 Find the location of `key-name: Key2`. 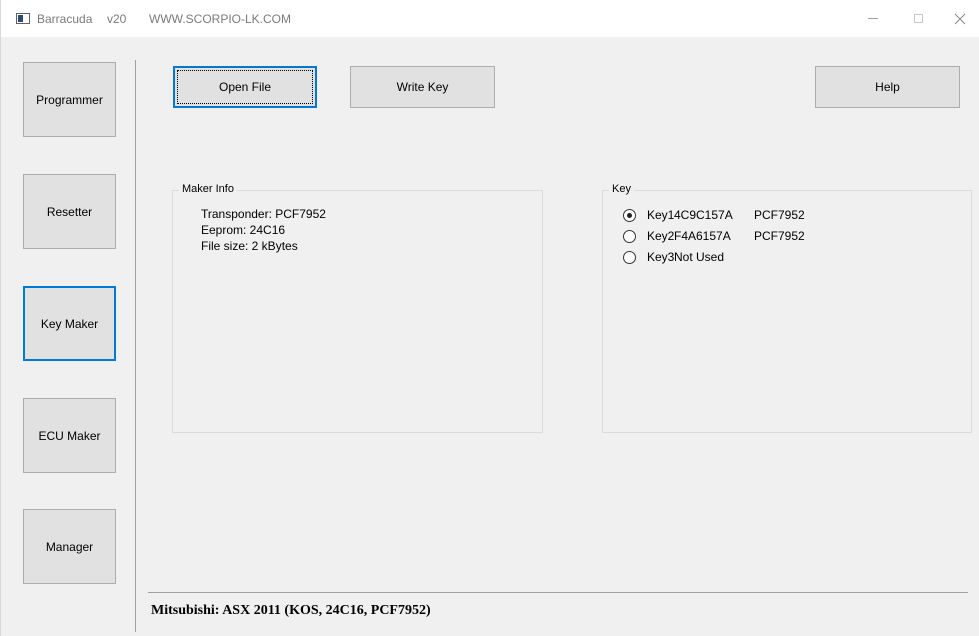

key-name: Key2 is located at coordinates (661, 236).